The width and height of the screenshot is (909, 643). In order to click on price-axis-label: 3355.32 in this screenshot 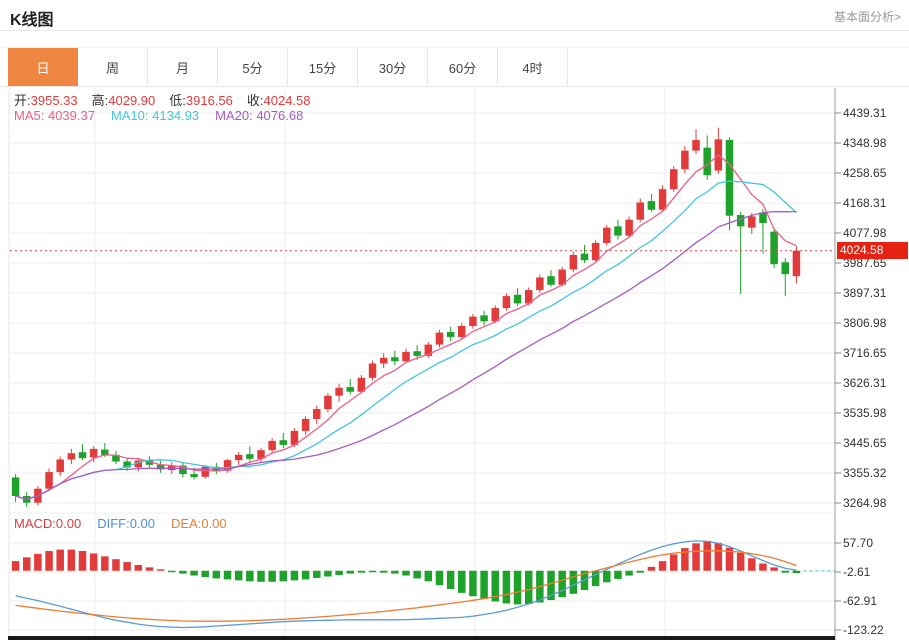, I will do `click(865, 473)`.